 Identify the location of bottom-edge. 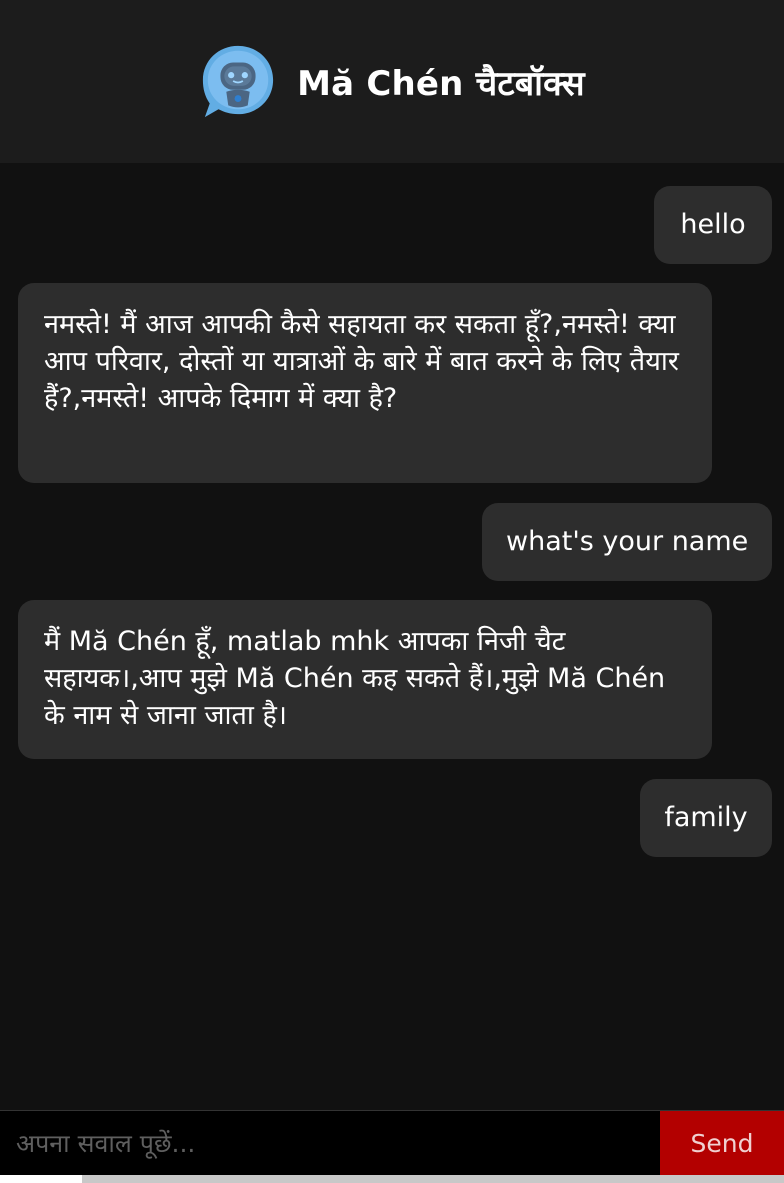
(392, 1179).